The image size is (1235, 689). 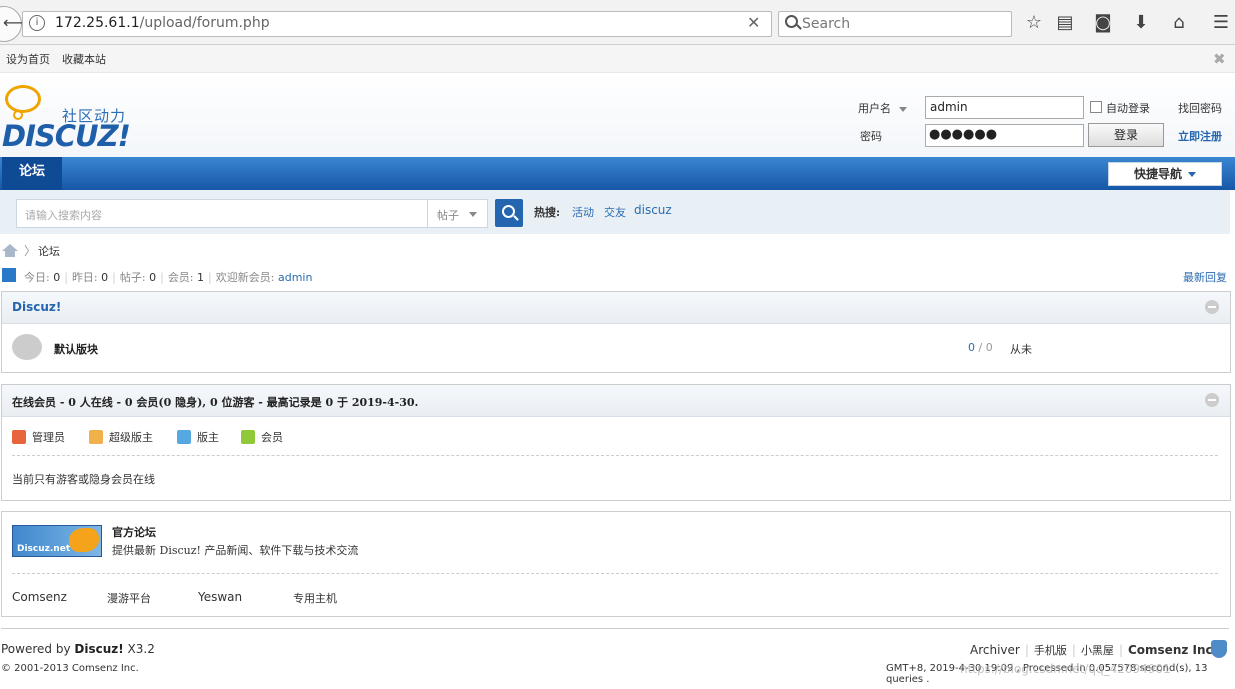 I want to click on mod-user-icon, so click(x=184, y=437).